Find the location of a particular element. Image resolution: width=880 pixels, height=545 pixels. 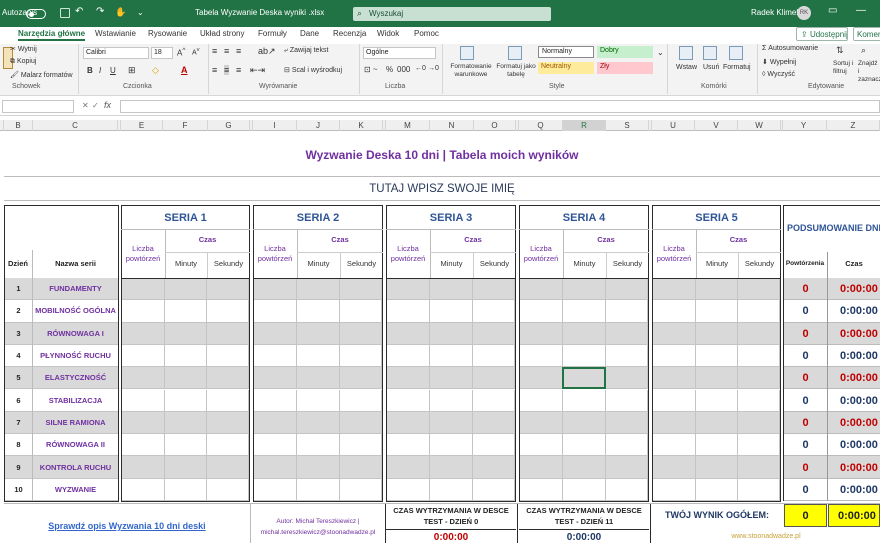

align-right-icon: ≡ is located at coordinates (238, 70).